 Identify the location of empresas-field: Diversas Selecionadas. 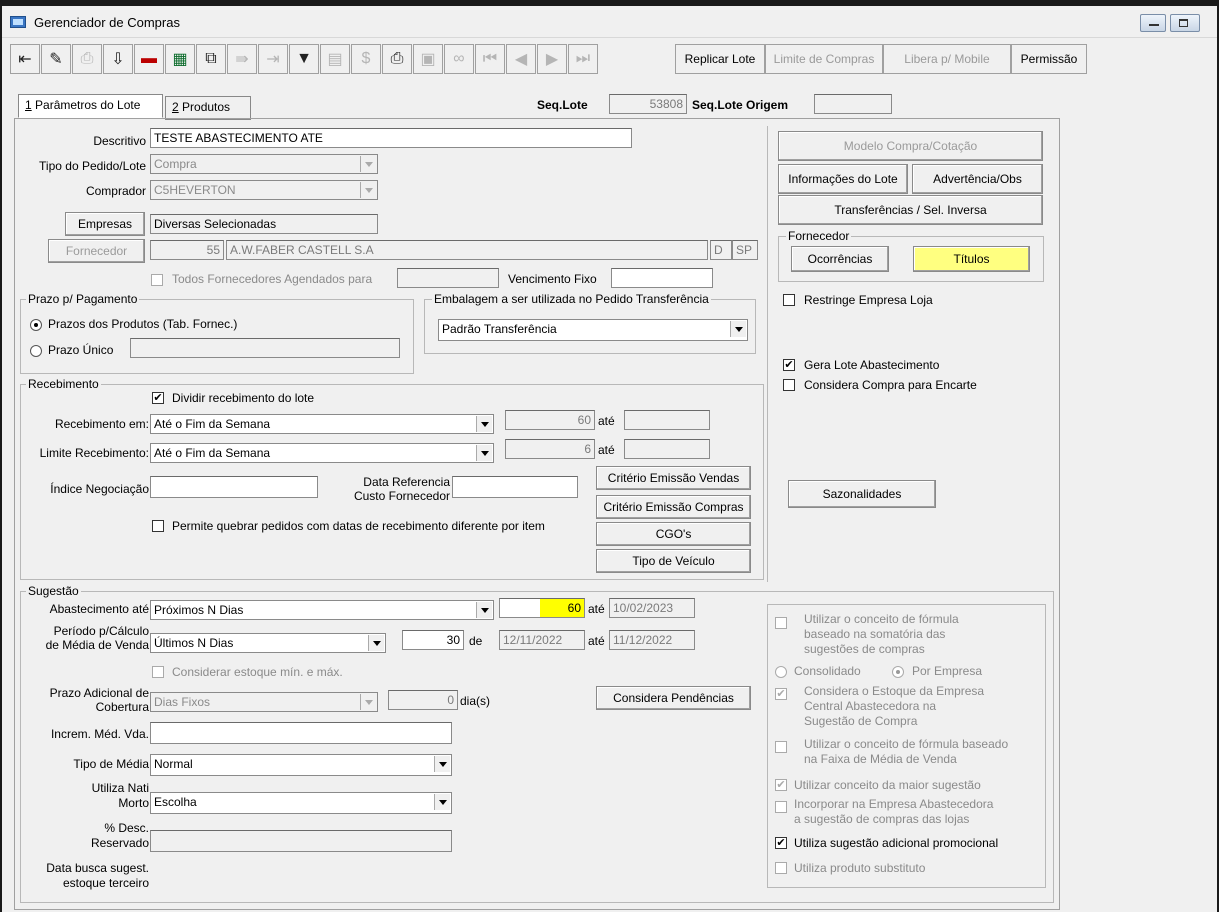
(264, 224).